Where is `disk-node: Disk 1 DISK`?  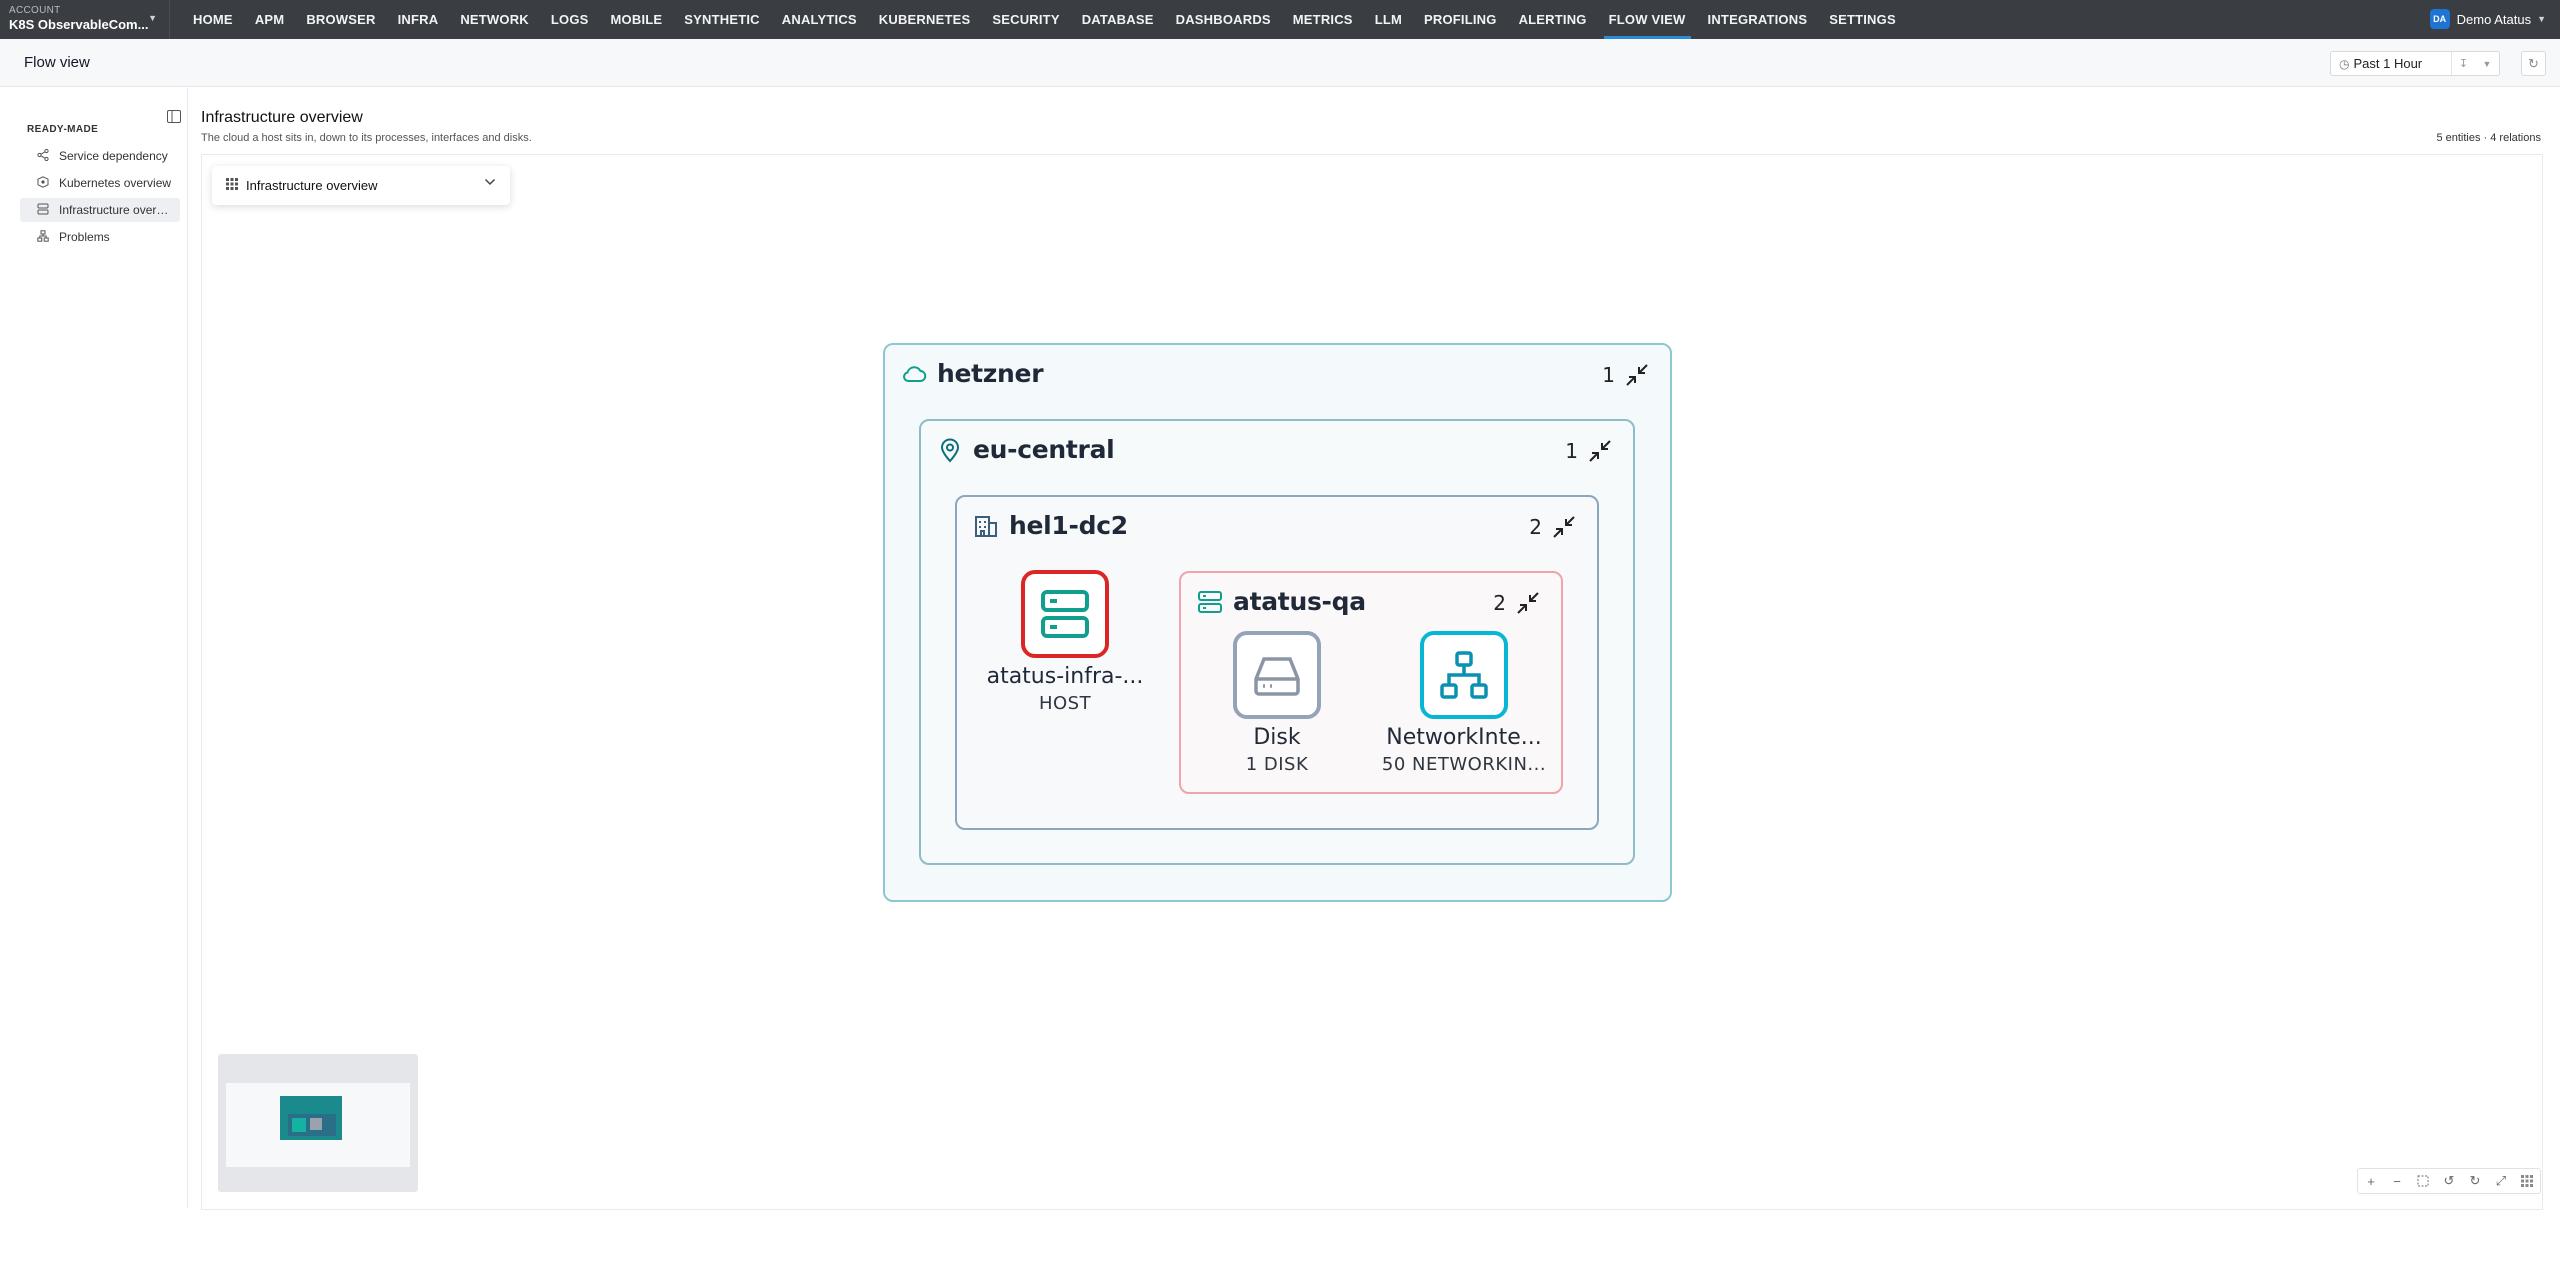 disk-node: Disk 1 DISK is located at coordinates (1277, 703).